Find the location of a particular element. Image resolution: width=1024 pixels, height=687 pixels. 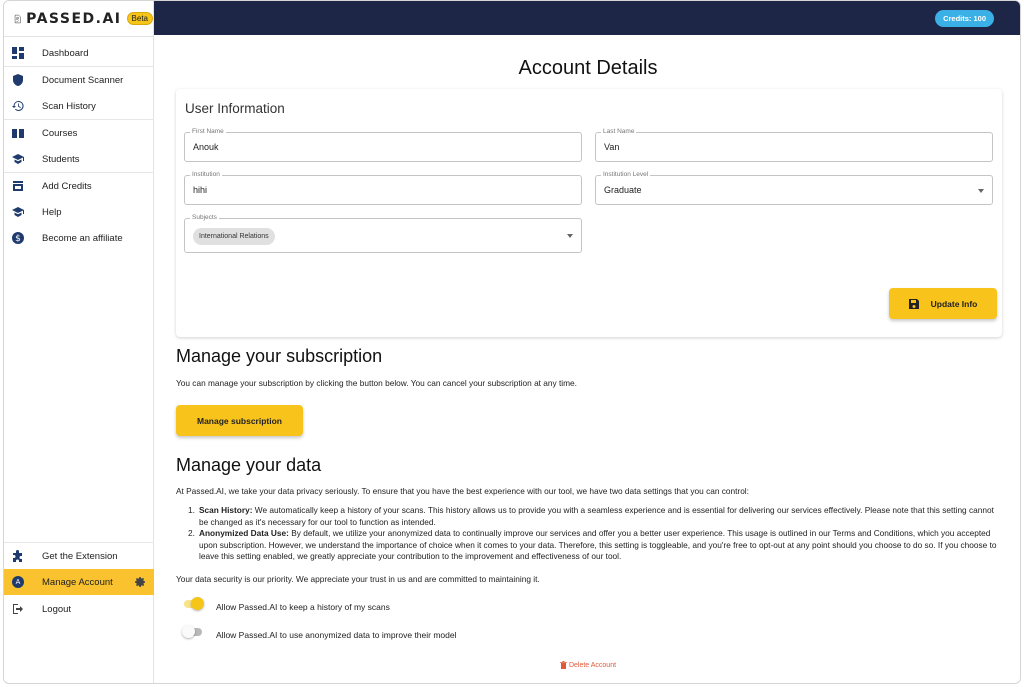

sidebar-item-help: Help is located at coordinates (79, 212).